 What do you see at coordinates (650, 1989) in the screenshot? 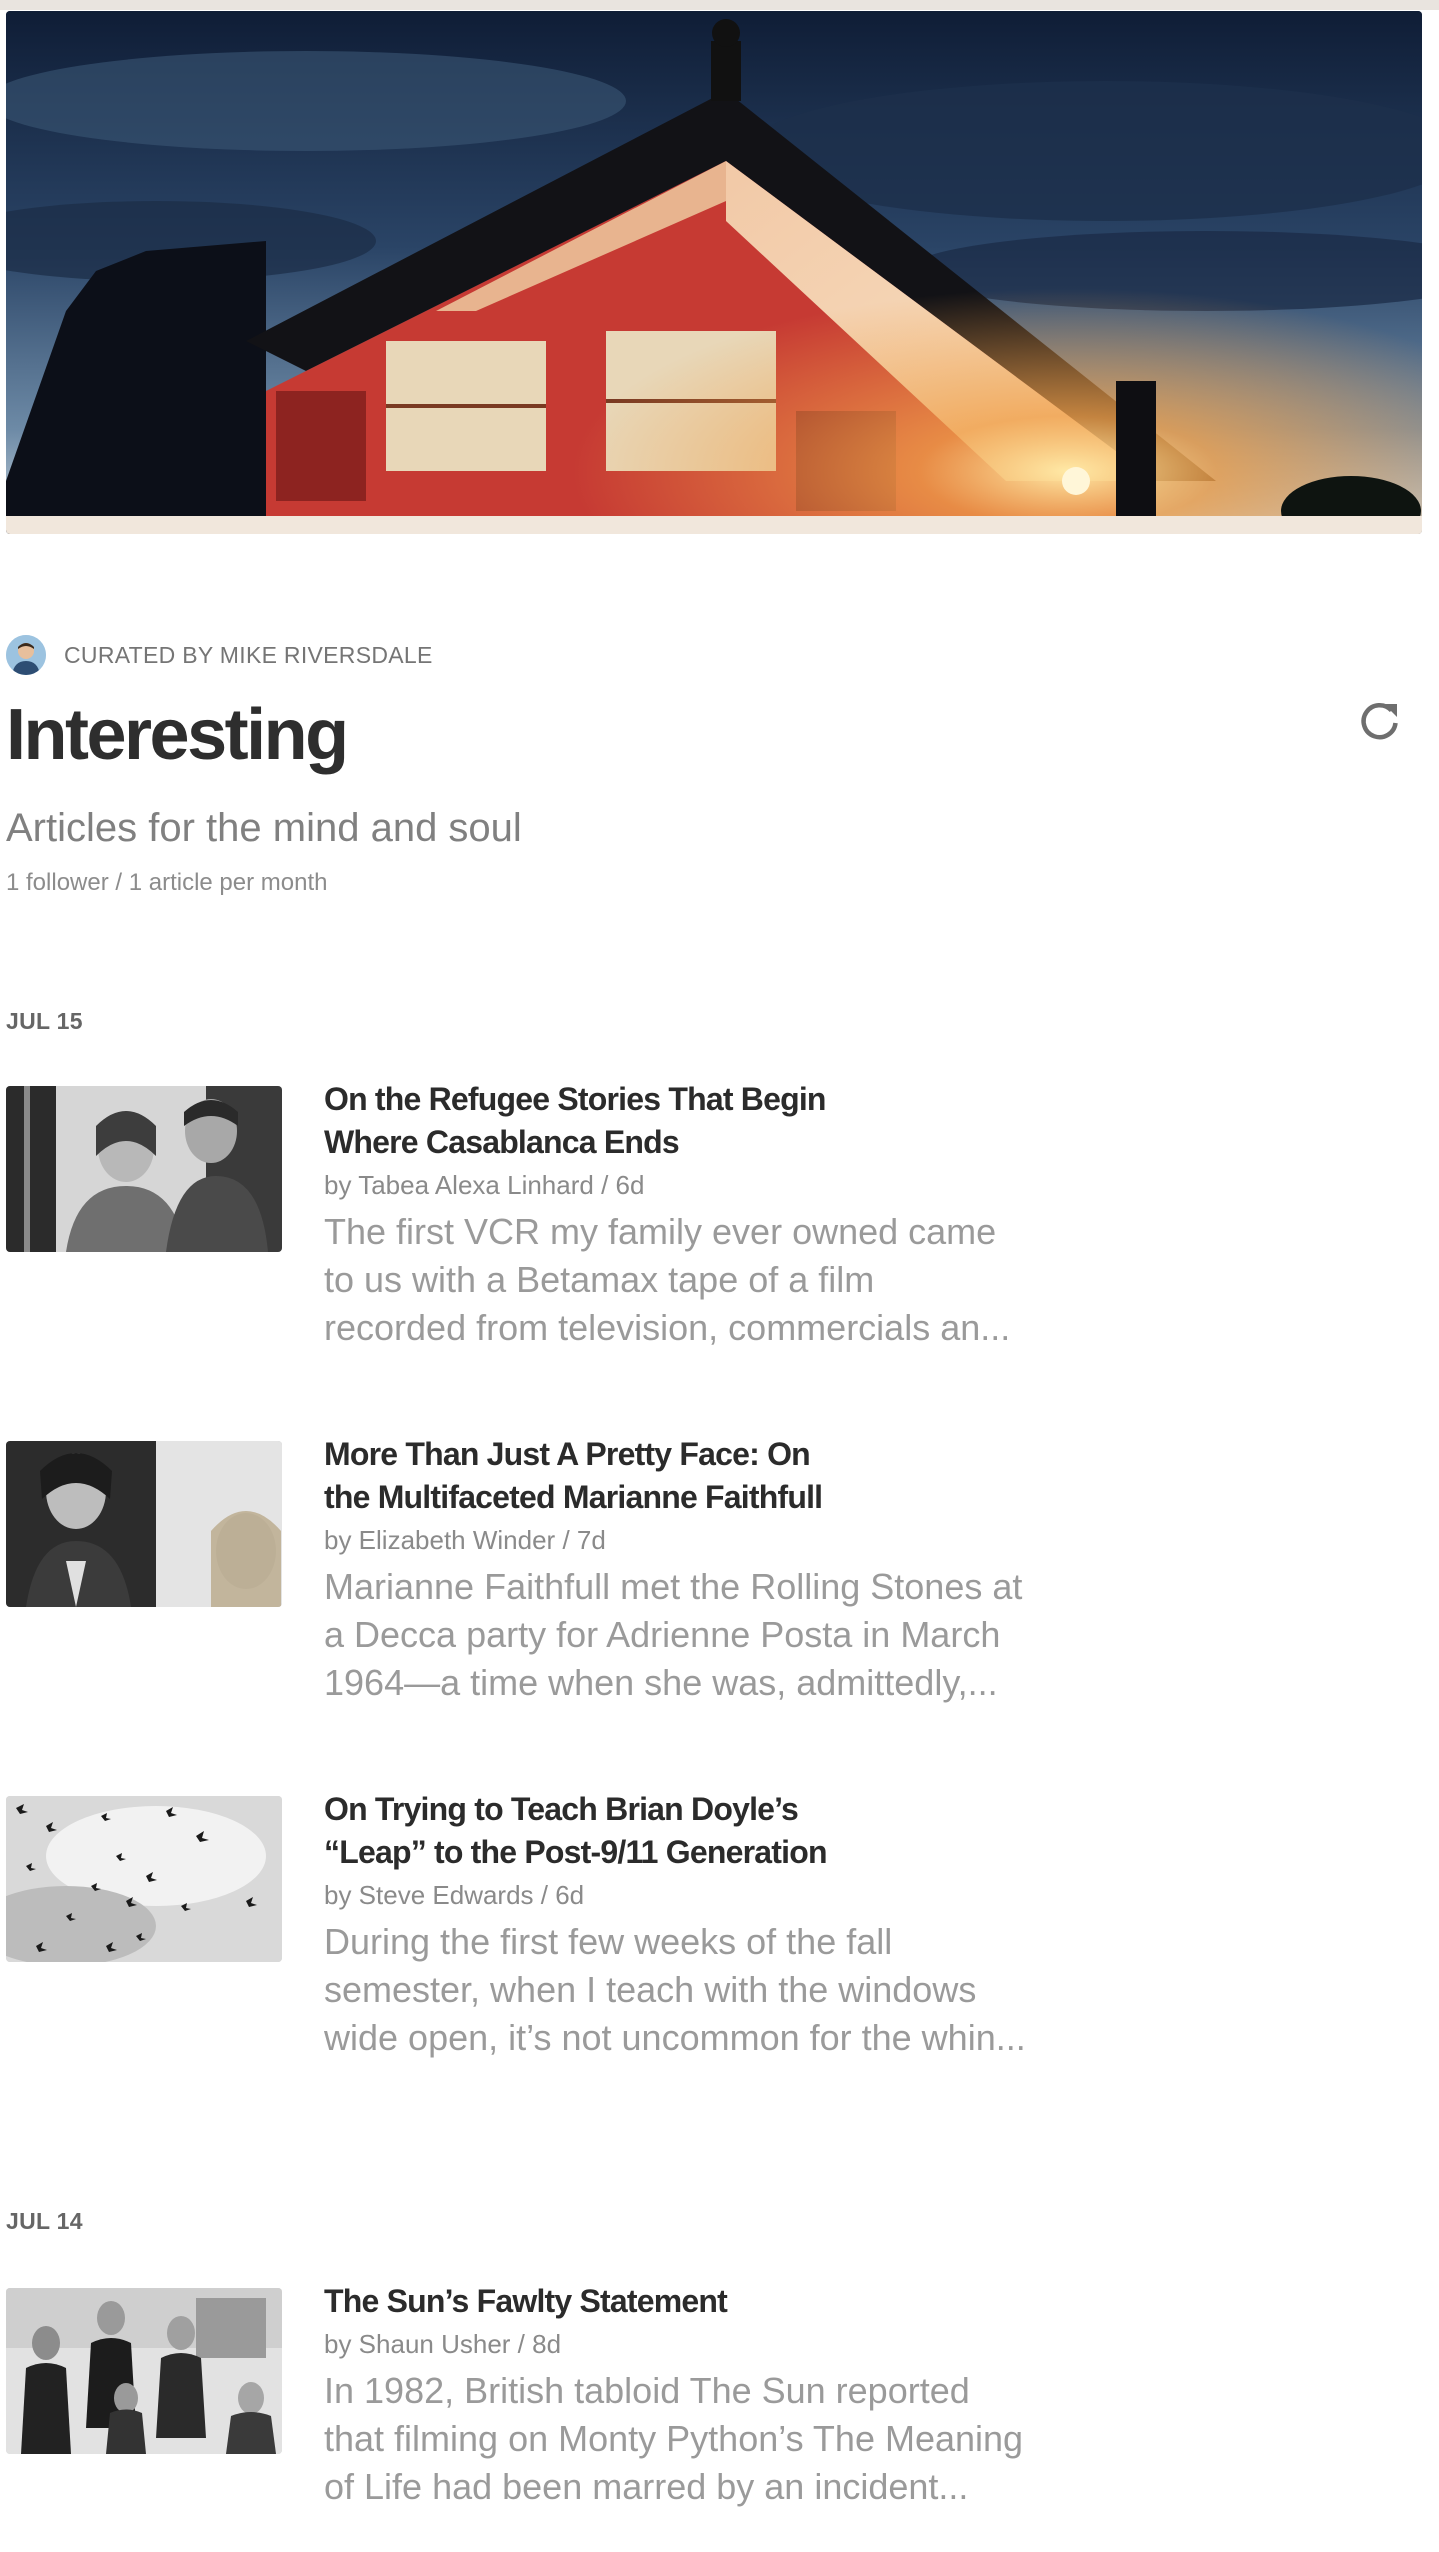
I see `excerpt-line: semester, when I teach with the windows` at bounding box center [650, 1989].